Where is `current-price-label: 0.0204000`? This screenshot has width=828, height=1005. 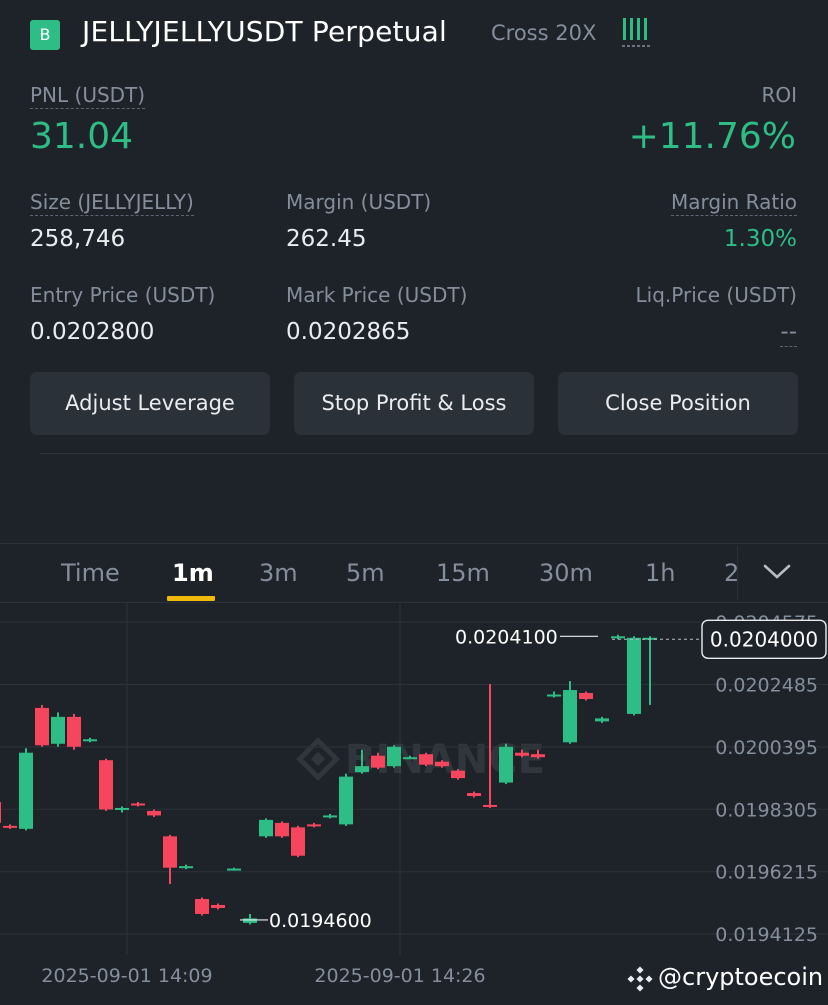 current-price-label: 0.0204000 is located at coordinates (764, 639).